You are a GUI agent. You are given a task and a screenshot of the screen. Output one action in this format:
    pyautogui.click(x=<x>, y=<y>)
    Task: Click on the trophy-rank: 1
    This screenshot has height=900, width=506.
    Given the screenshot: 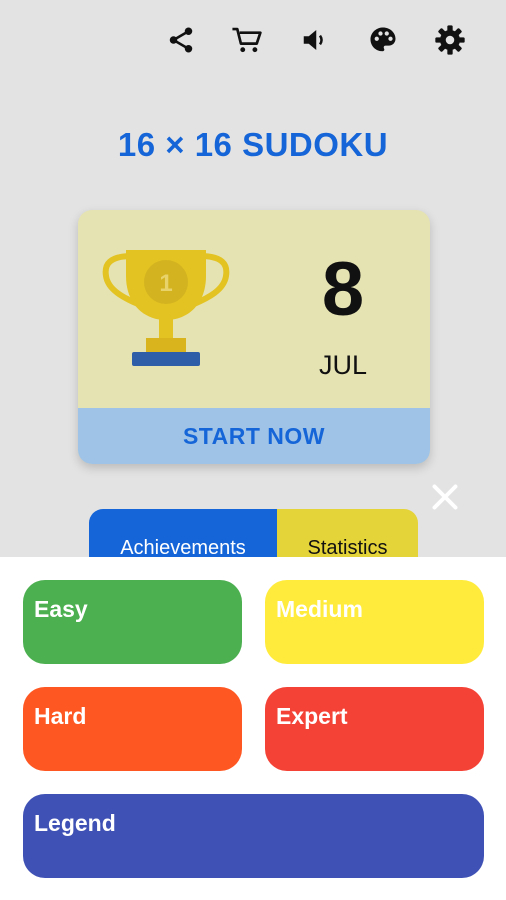 What is the action you would take?
    pyautogui.click(x=165, y=283)
    